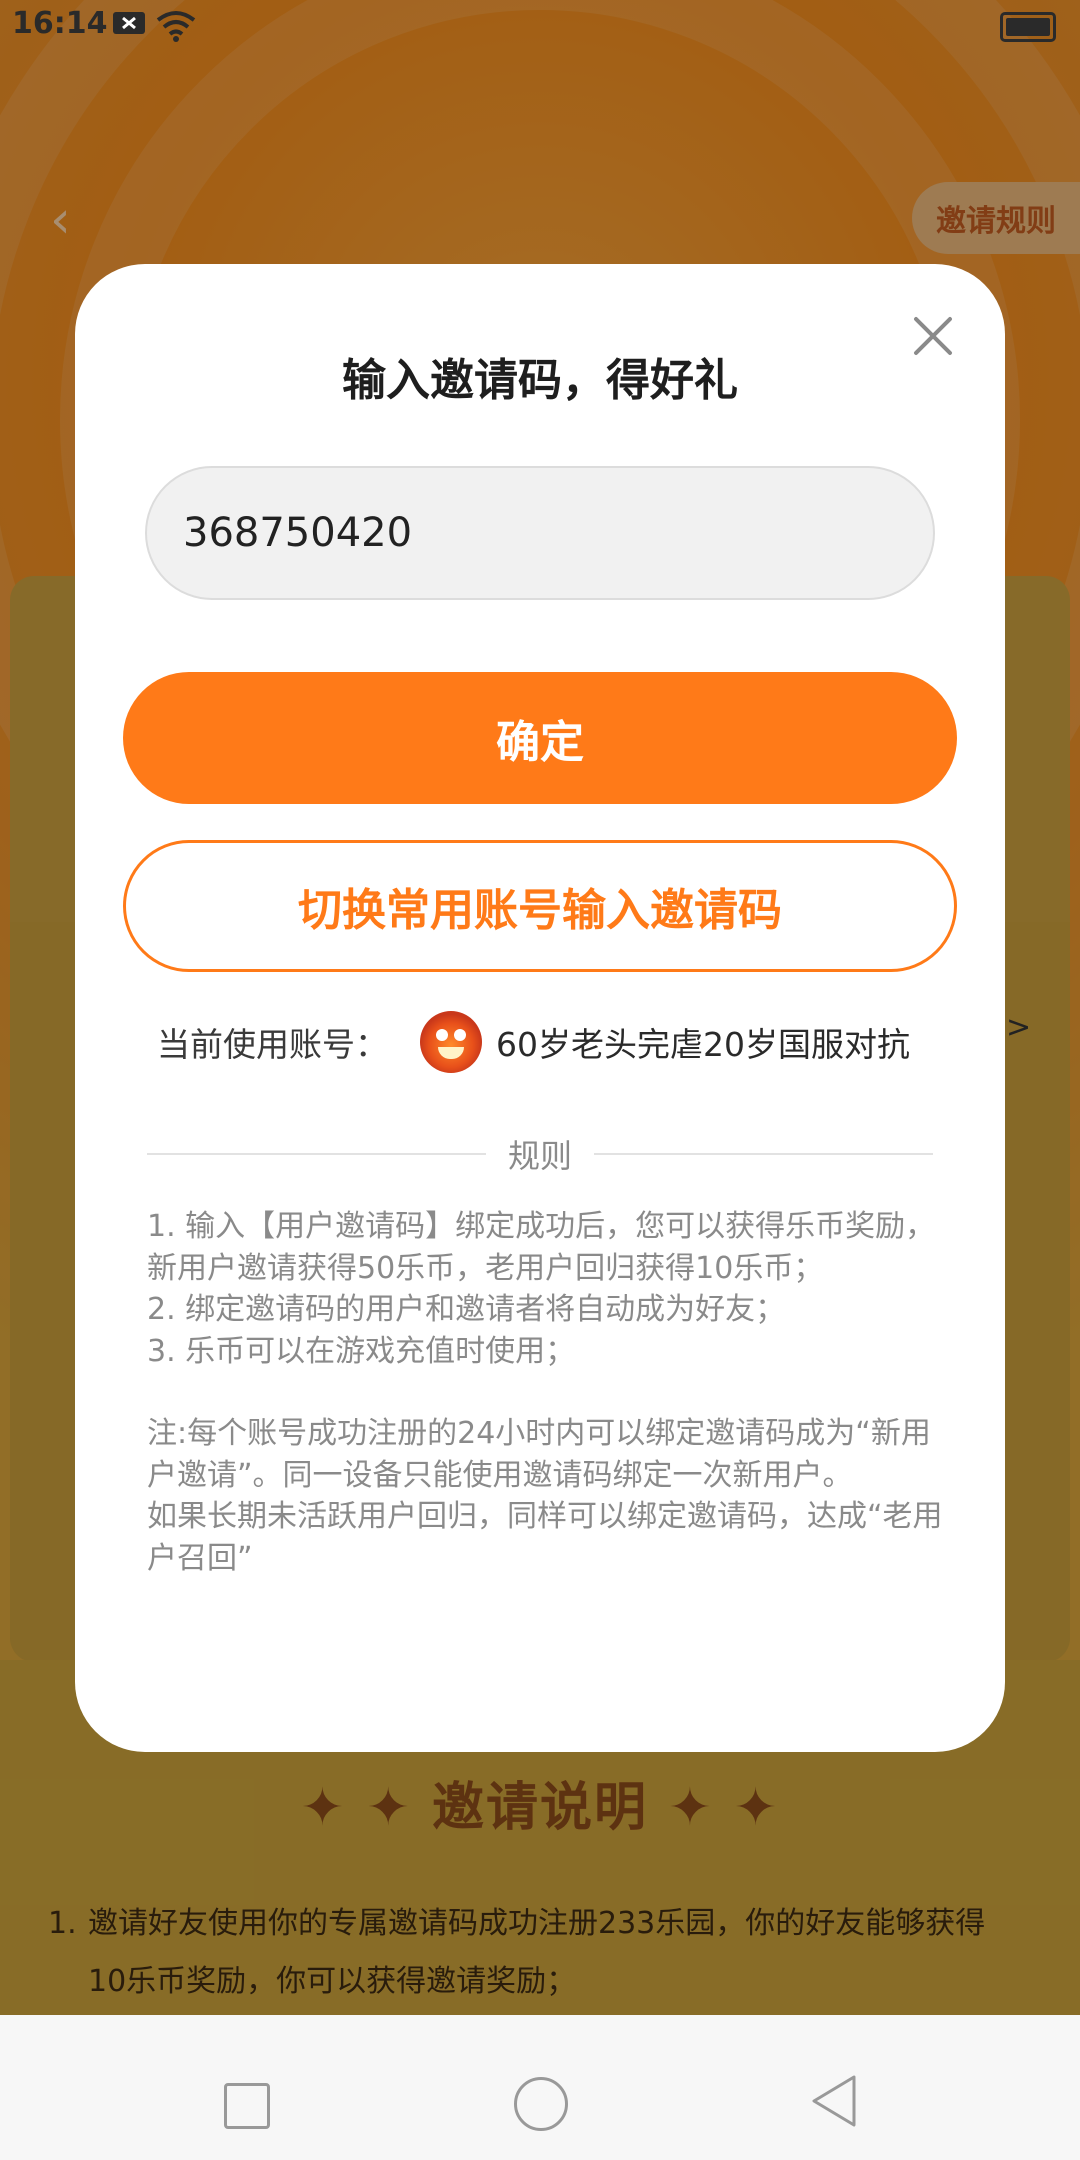 The height and width of the screenshot is (2160, 1080). Describe the element at coordinates (176, 26) in the screenshot. I see `wifi-icon` at that location.